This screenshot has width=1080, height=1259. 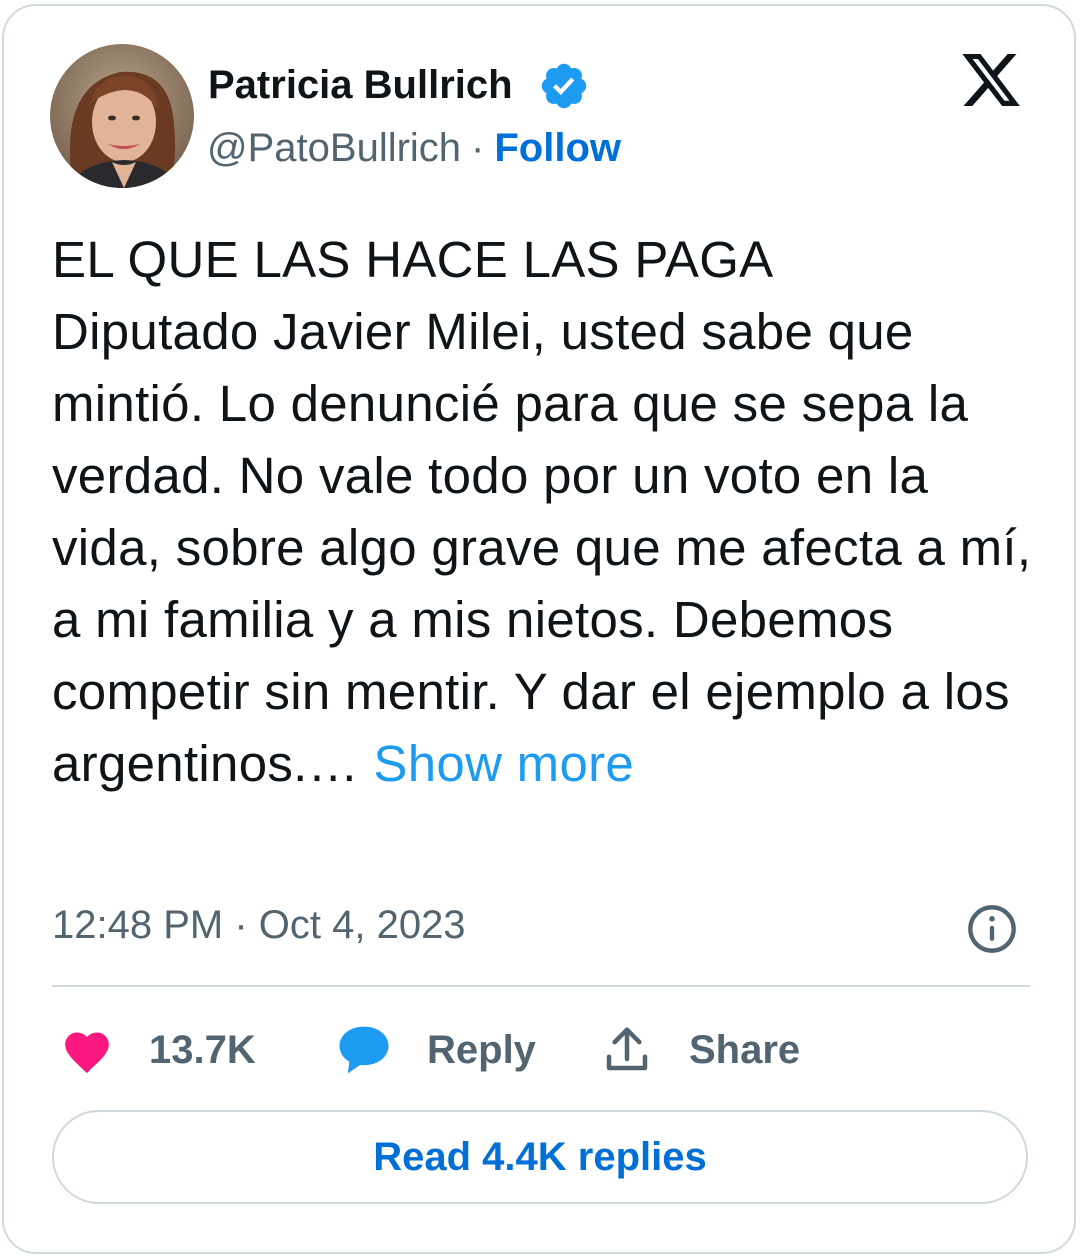 I want to click on like-count: 13.7K, so click(x=202, y=1049).